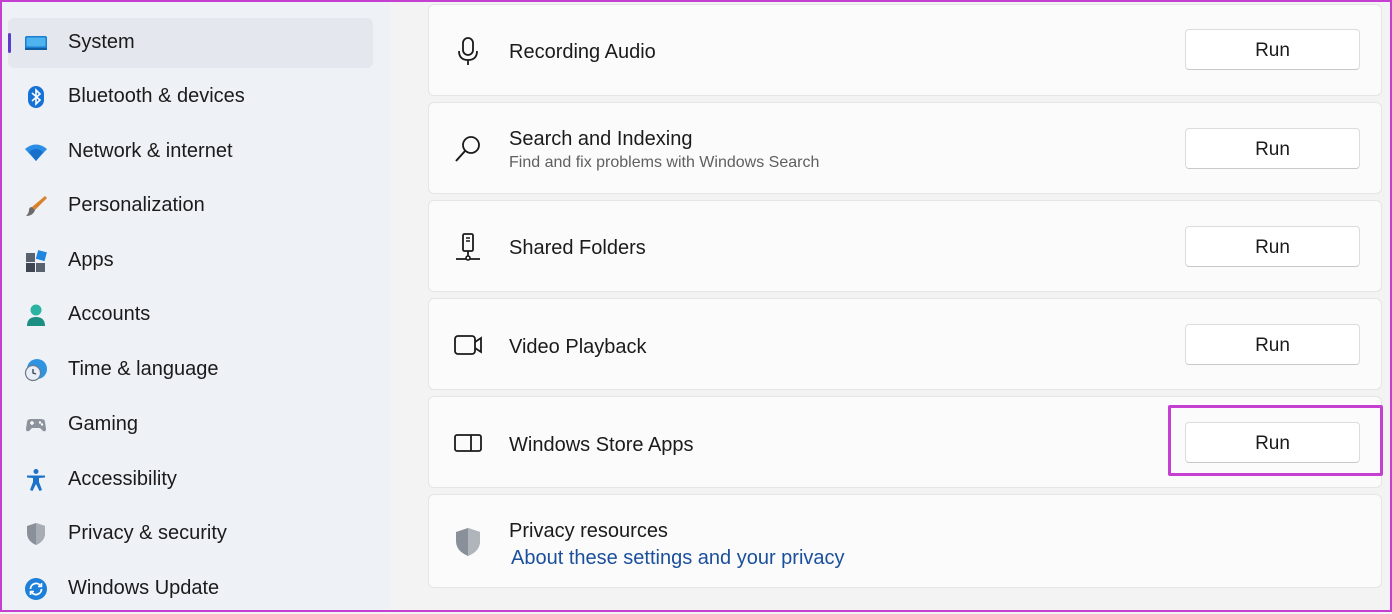 This screenshot has height=614, width=1392. What do you see at coordinates (468, 443) in the screenshot?
I see `store-apps-icon` at bounding box center [468, 443].